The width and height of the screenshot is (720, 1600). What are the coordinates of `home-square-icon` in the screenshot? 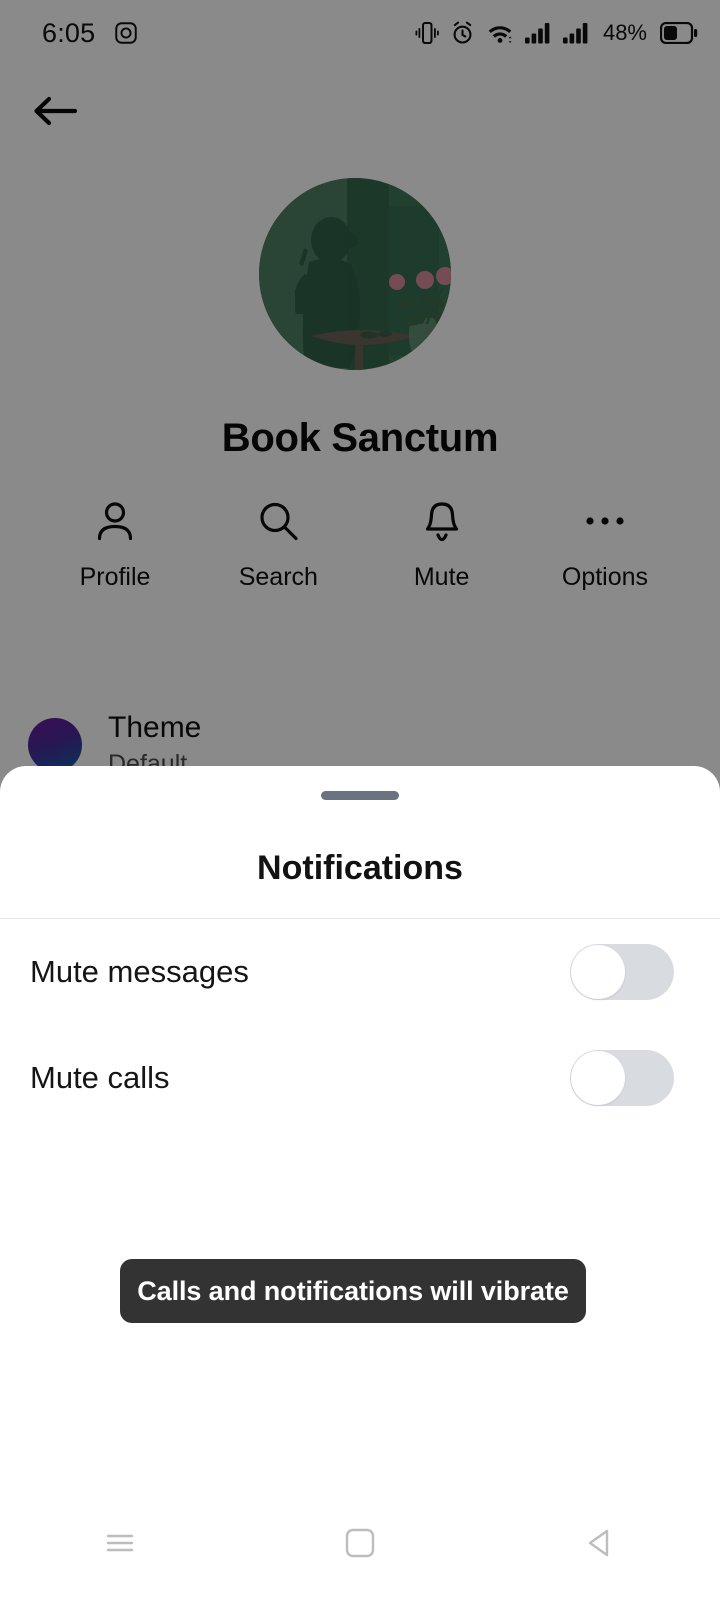 It's located at (360, 1545).